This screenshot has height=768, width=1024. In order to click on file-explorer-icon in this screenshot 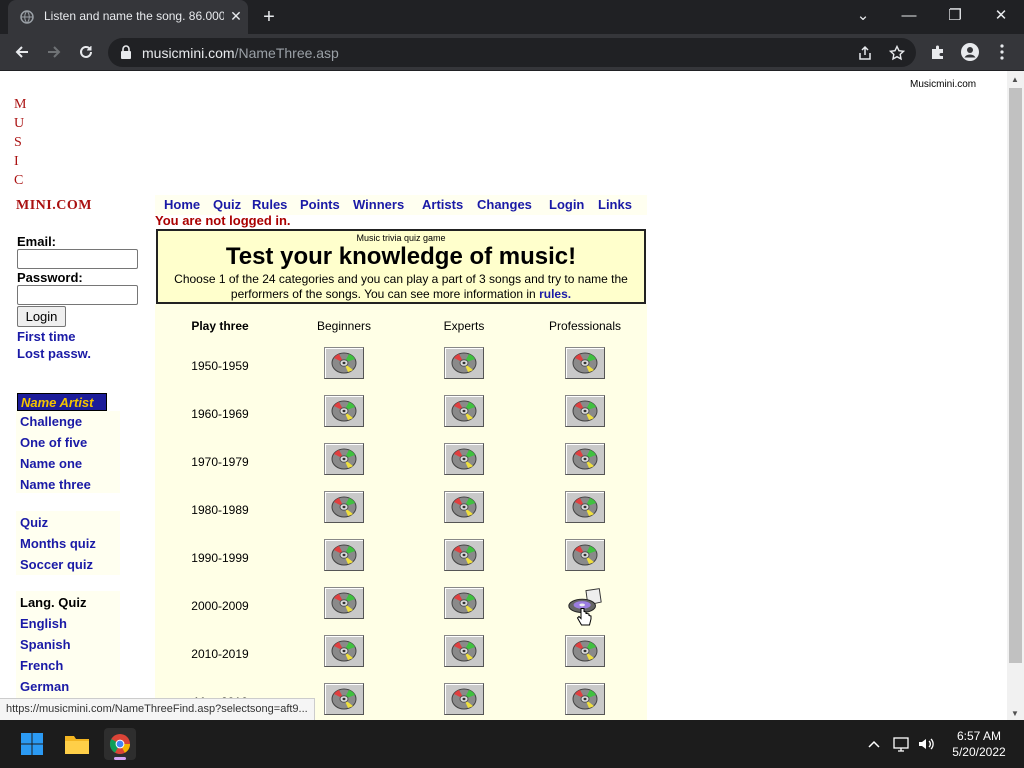, I will do `click(77, 744)`.